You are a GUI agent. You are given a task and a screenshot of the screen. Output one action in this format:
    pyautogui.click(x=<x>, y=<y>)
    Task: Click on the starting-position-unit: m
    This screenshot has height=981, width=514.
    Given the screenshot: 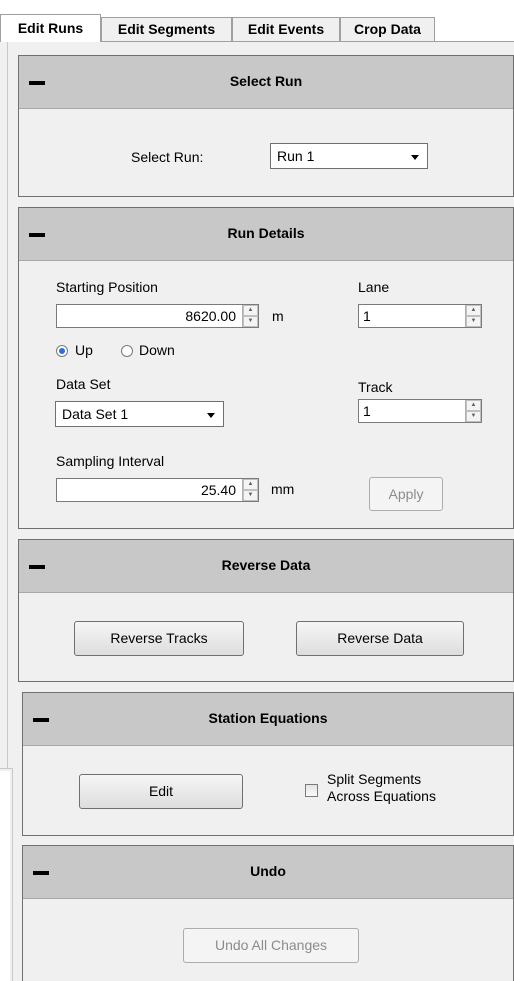 What is the action you would take?
    pyautogui.click(x=278, y=316)
    